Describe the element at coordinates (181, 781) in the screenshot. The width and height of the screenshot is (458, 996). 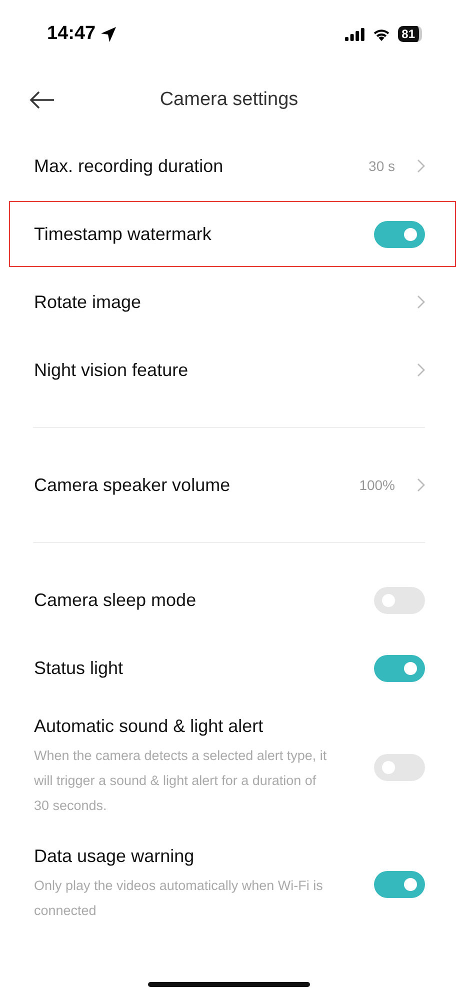
I see `setting-description: When the camera detects a selected alert type, it will trigger a sound & light alert for a duration of 30 seconds.` at that location.